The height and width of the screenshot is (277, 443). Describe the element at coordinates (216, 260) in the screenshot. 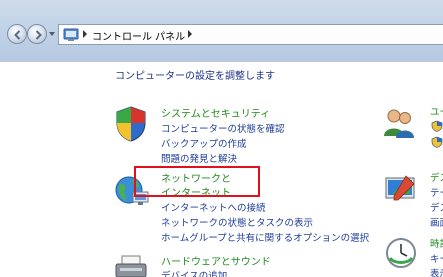

I see `category-hardware-and-sound: ハードウェアとサウンド` at that location.